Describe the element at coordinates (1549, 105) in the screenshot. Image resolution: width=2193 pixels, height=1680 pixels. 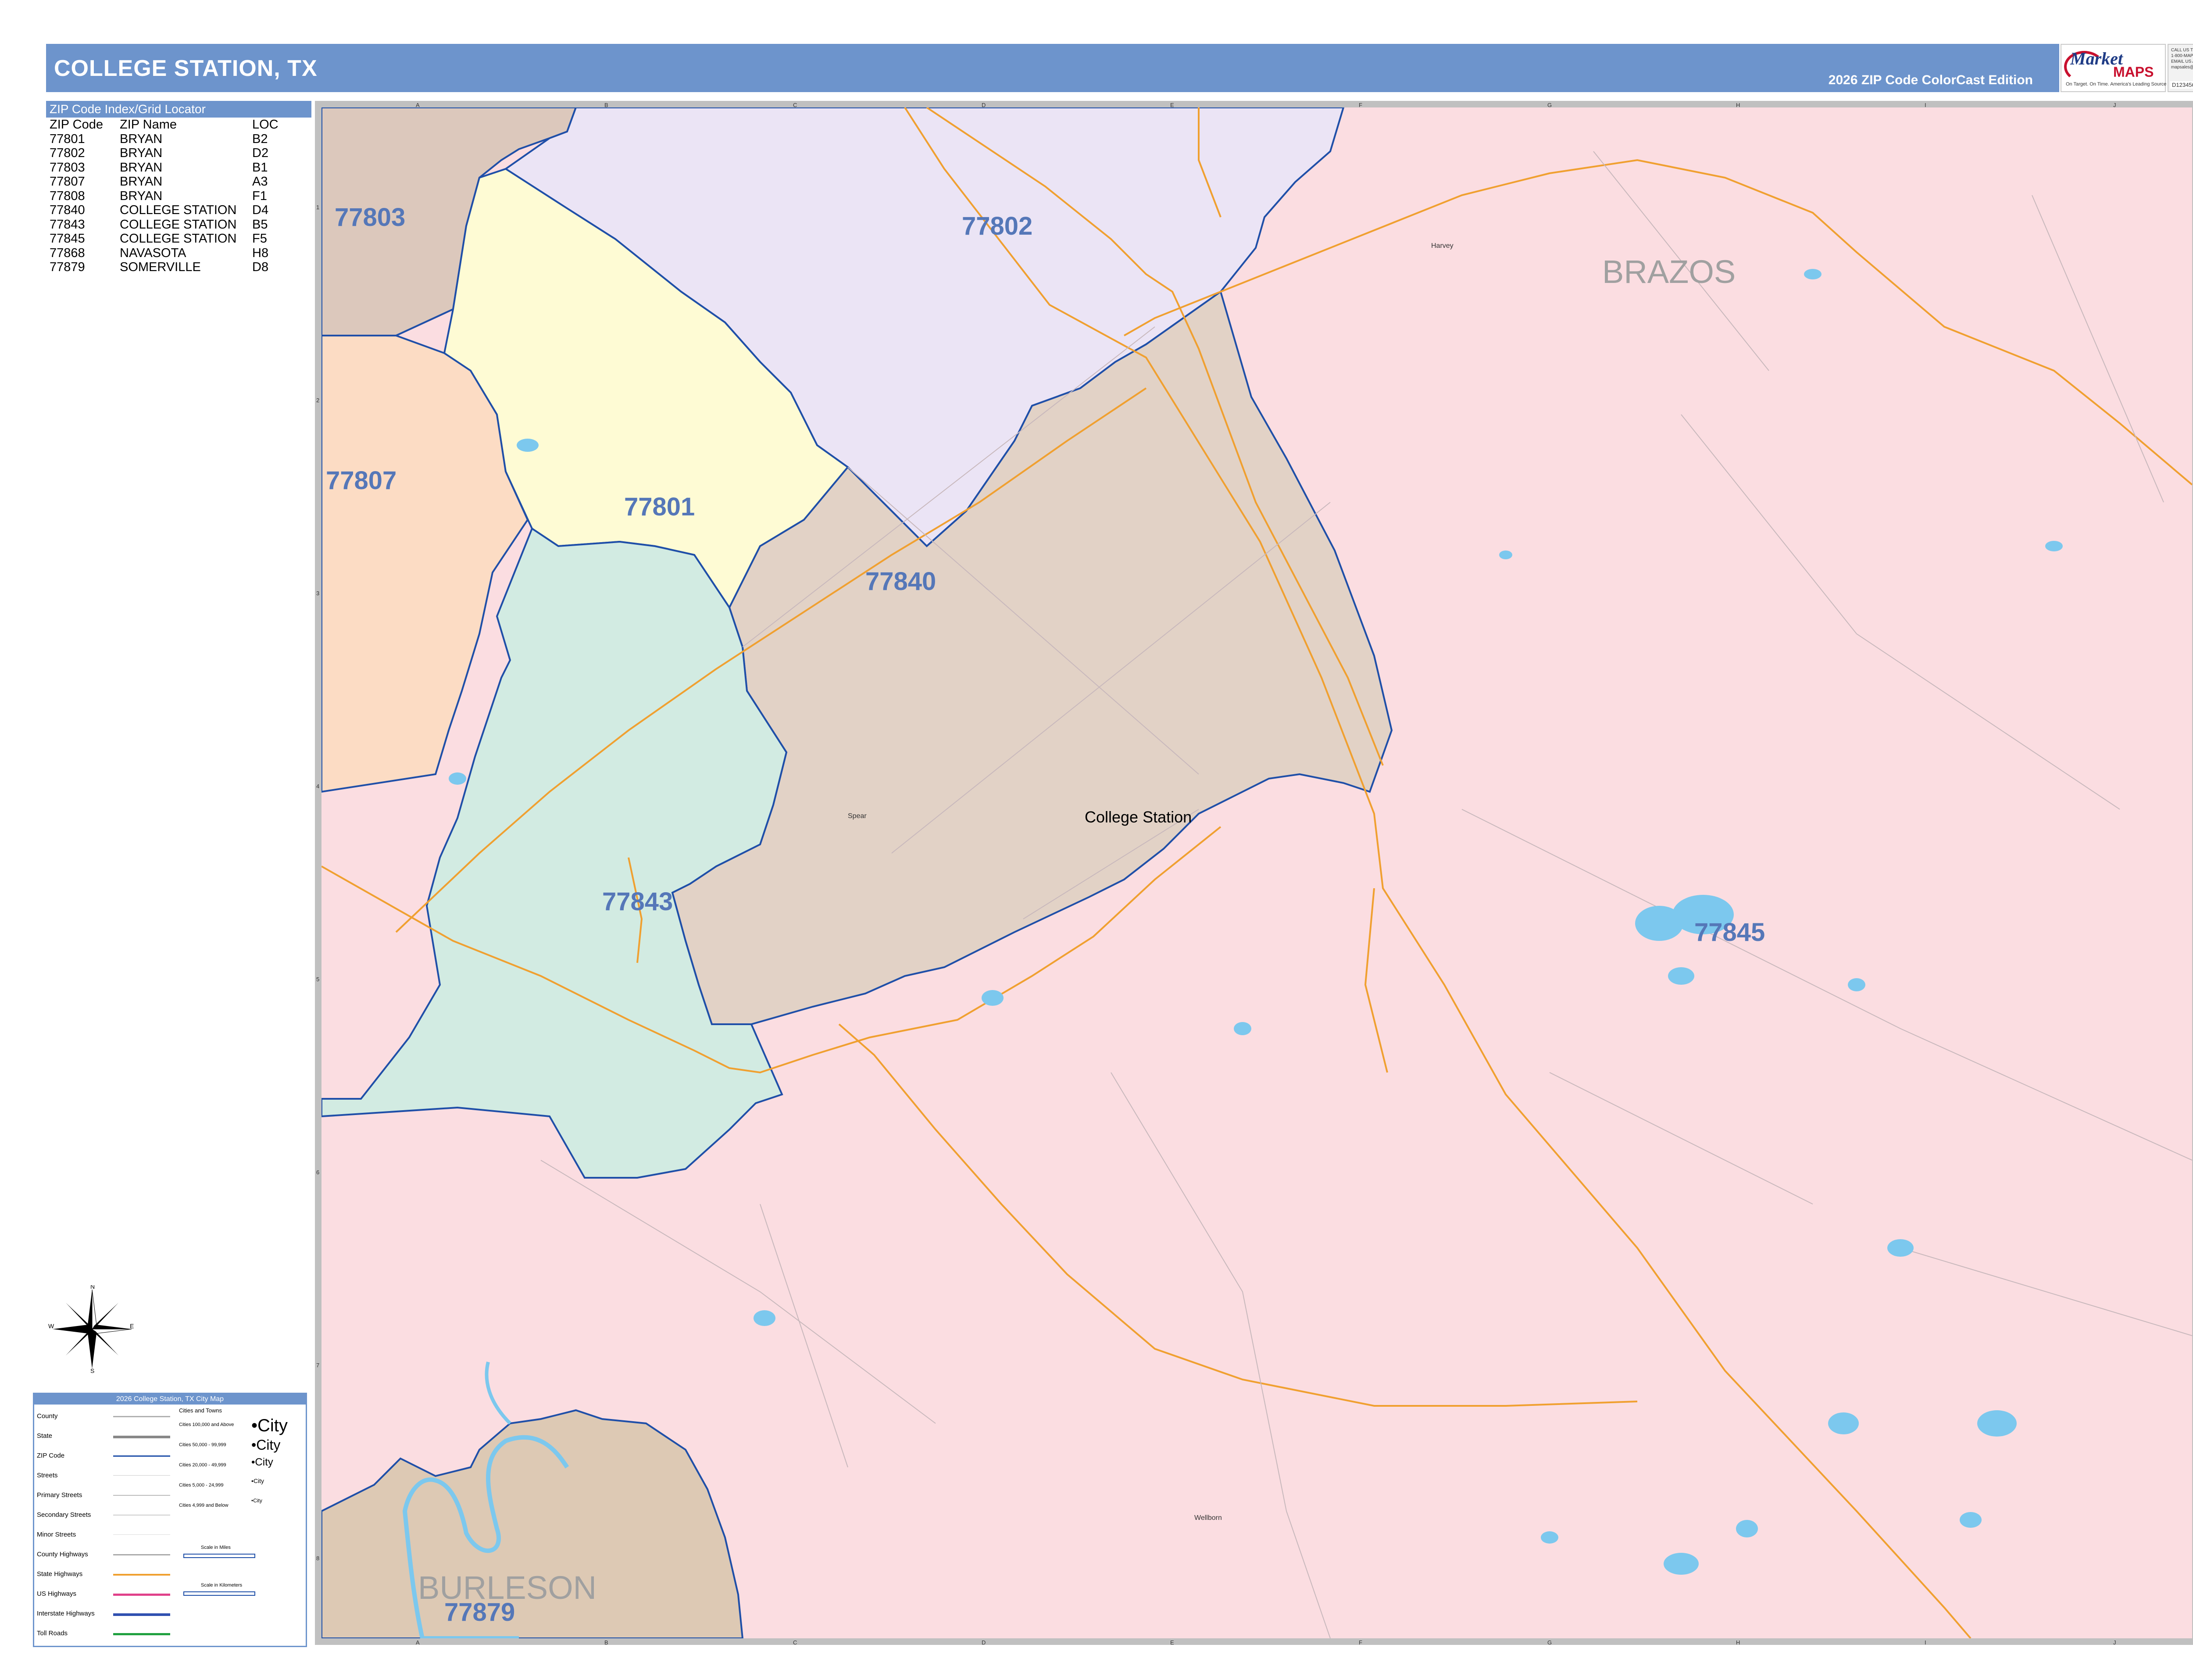
I see `grid-column-label: G` at that location.